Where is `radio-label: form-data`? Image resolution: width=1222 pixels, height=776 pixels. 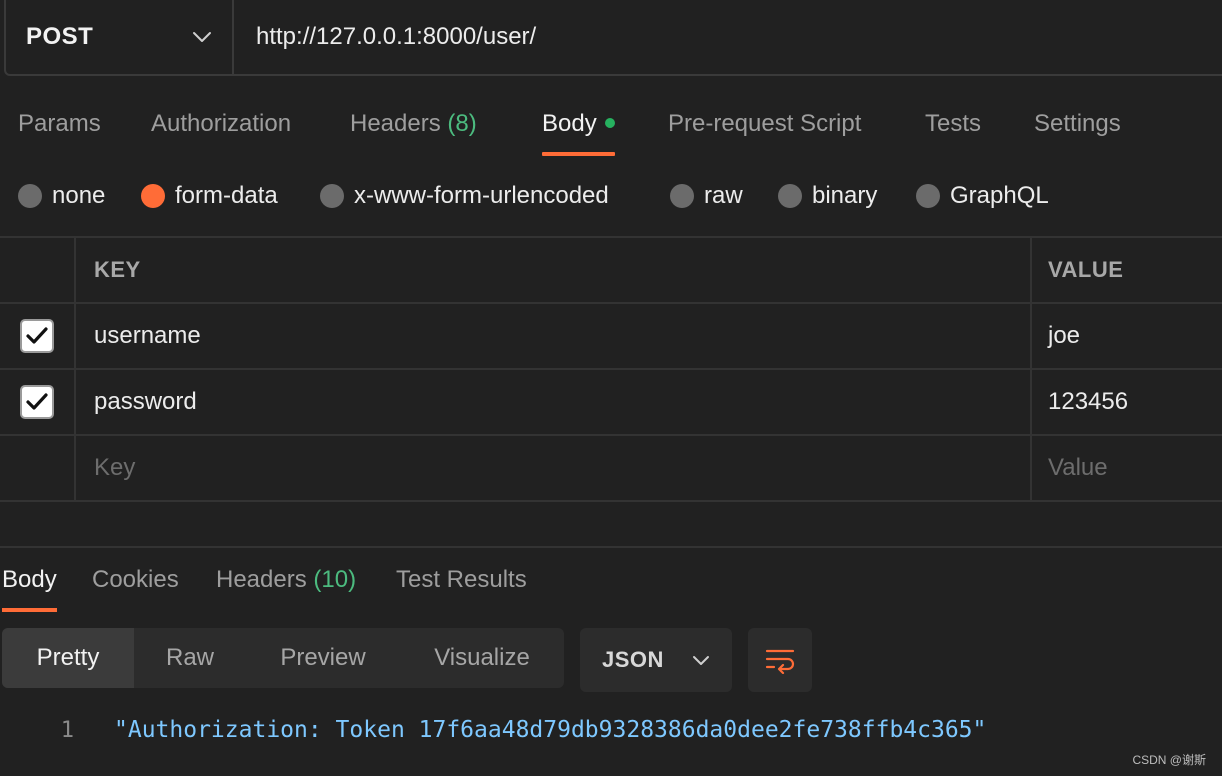
radio-label: form-data is located at coordinates (226, 195).